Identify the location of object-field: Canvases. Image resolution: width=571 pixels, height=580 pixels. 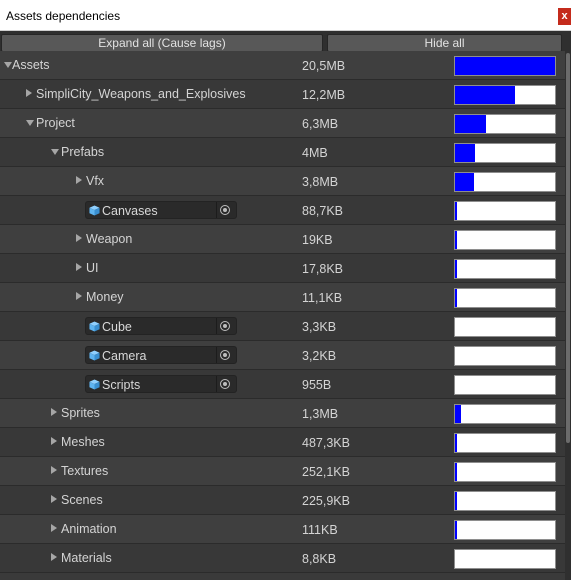
(161, 210).